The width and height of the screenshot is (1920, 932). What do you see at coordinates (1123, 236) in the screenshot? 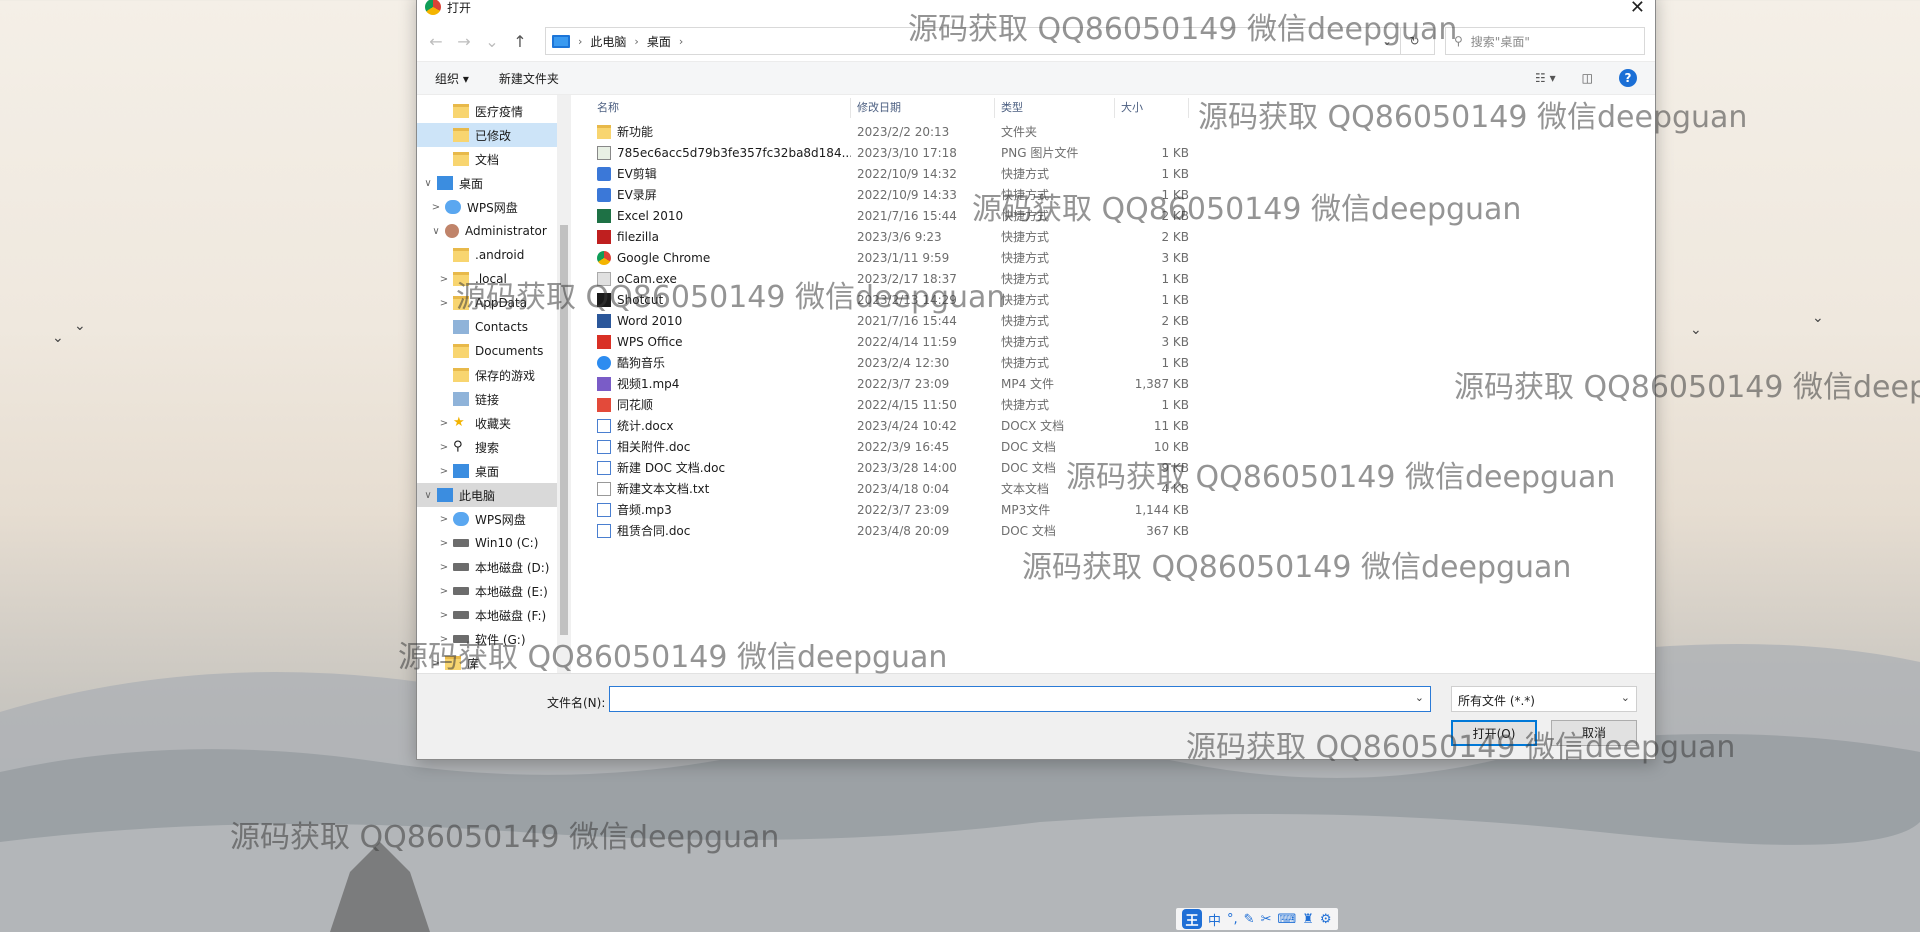
I see `file-row: filezilla 2023/3/6 9:23 快捷方式 2 KB` at bounding box center [1123, 236].